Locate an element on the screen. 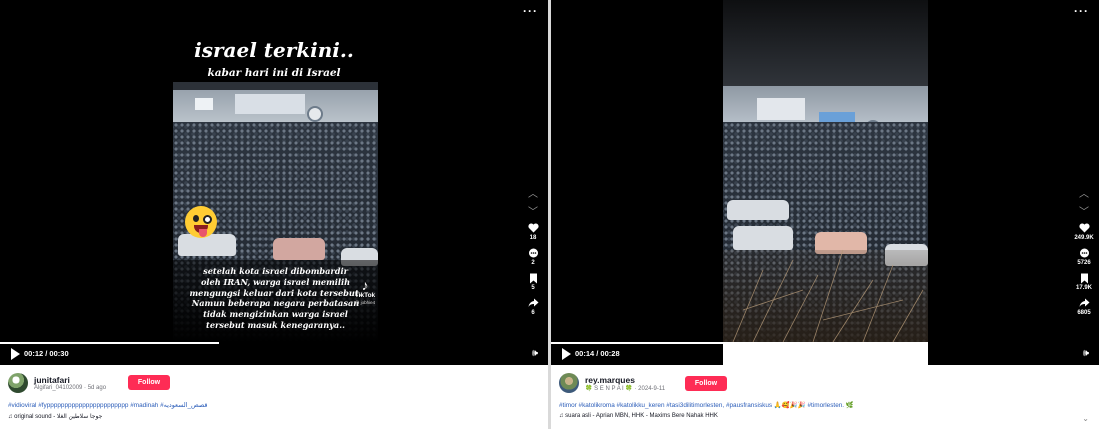 This screenshot has height=429, width=1100. action-bar: 249.9K 5726 17.9K 6805 is located at coordinates (1084, 272).